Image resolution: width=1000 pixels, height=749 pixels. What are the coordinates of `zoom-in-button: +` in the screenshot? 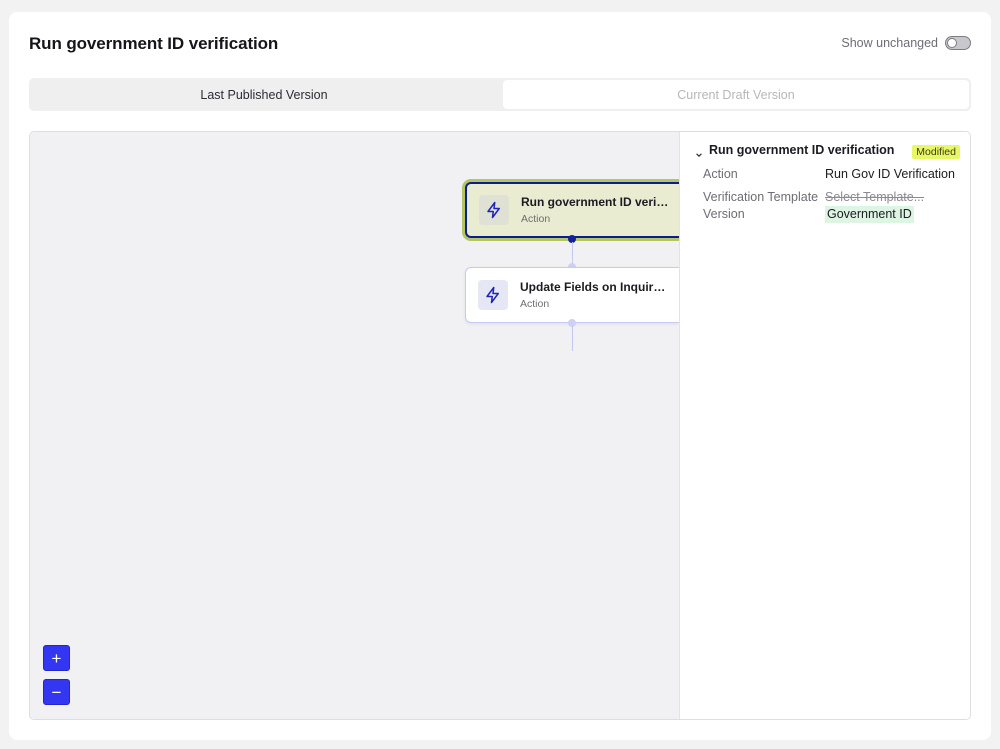 It's located at (56, 658).